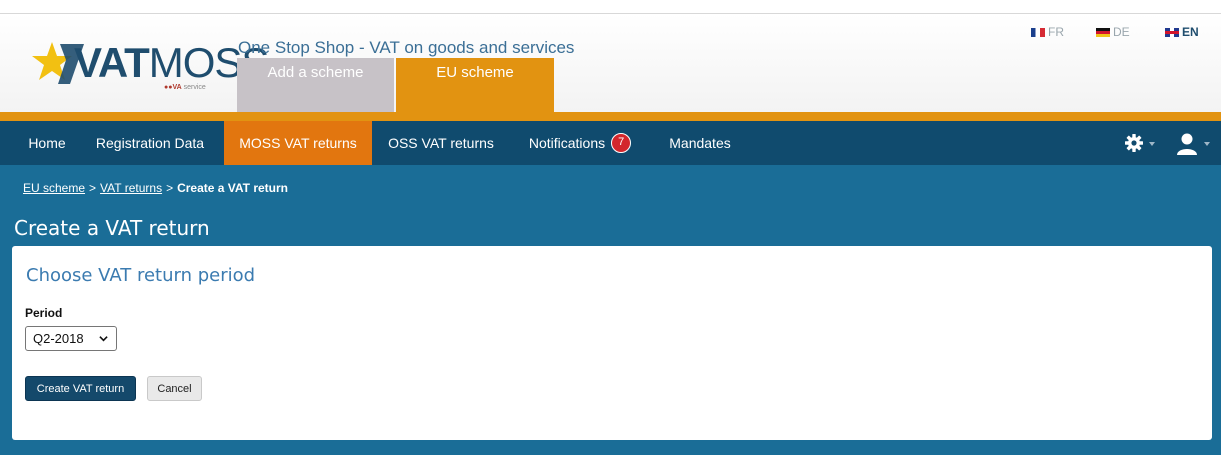 Image resolution: width=1221 pixels, height=455 pixels. I want to click on user-icon, so click(1187, 144).